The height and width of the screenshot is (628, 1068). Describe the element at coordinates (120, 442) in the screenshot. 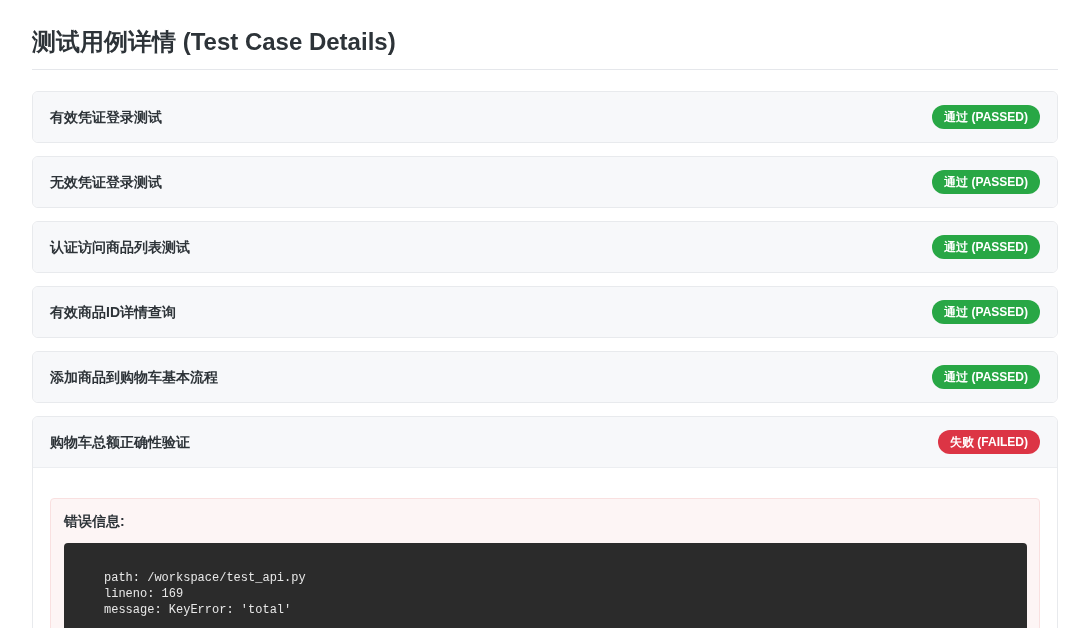

I see `test-case-name: 购物车总额正确性验证` at that location.